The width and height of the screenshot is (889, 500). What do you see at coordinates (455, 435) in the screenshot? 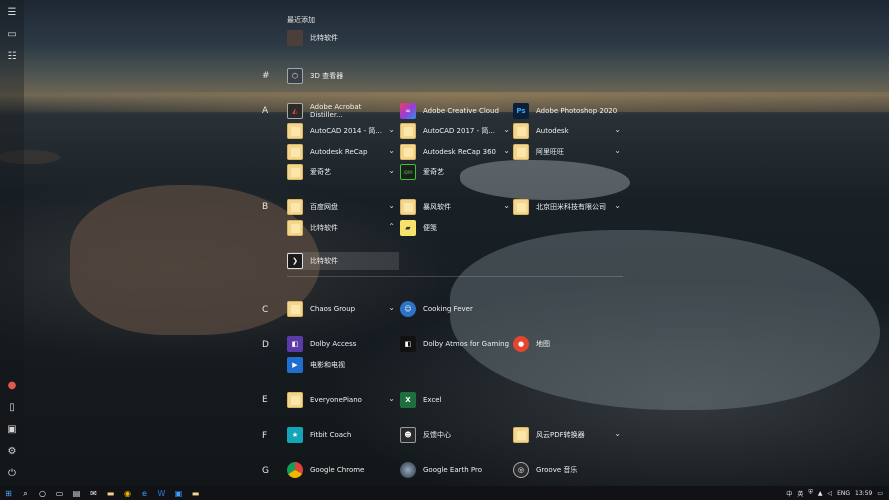
I see `app-feedback-hub: ☻ 反馈中心` at bounding box center [455, 435].